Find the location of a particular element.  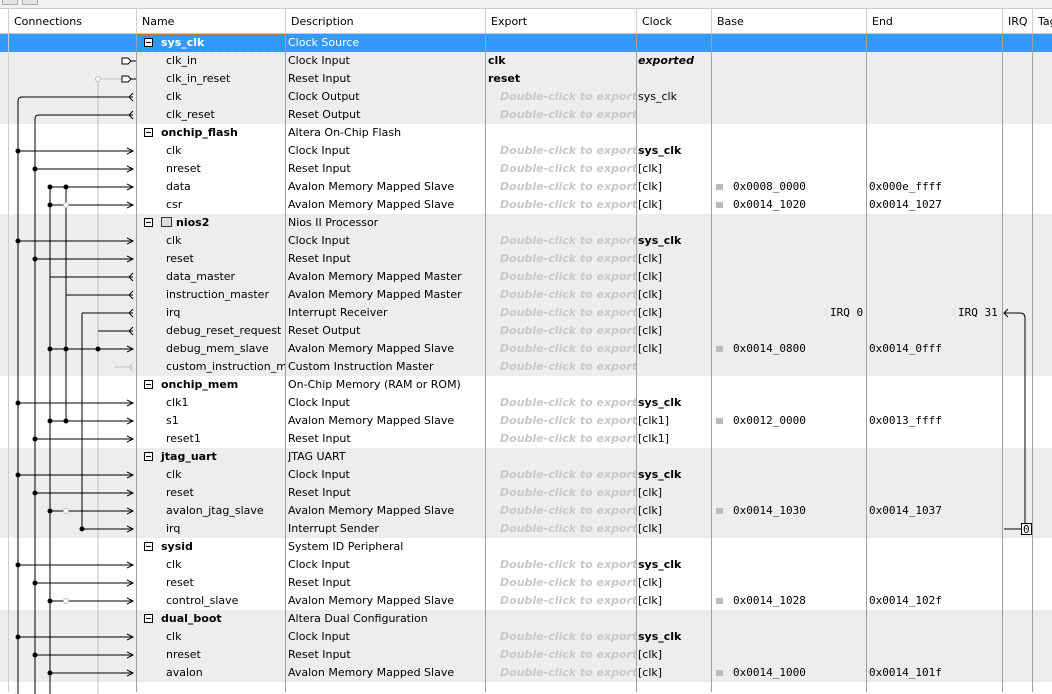

col-clock: Clock is located at coordinates (673, 21).